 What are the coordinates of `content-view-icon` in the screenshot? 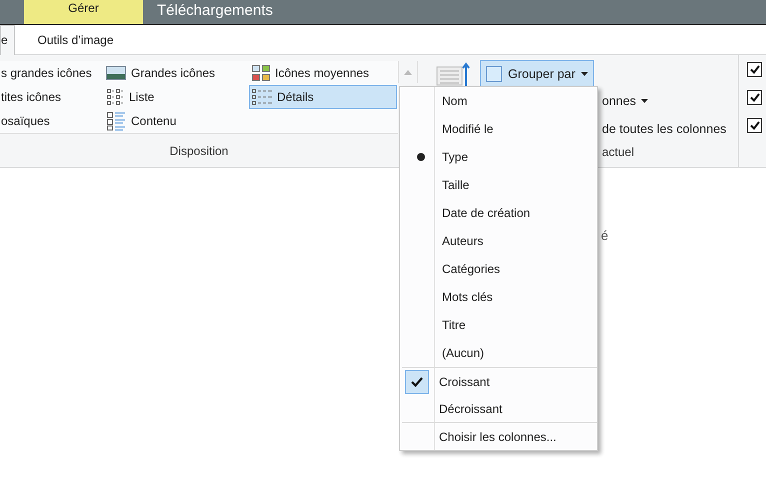 It's located at (116, 121).